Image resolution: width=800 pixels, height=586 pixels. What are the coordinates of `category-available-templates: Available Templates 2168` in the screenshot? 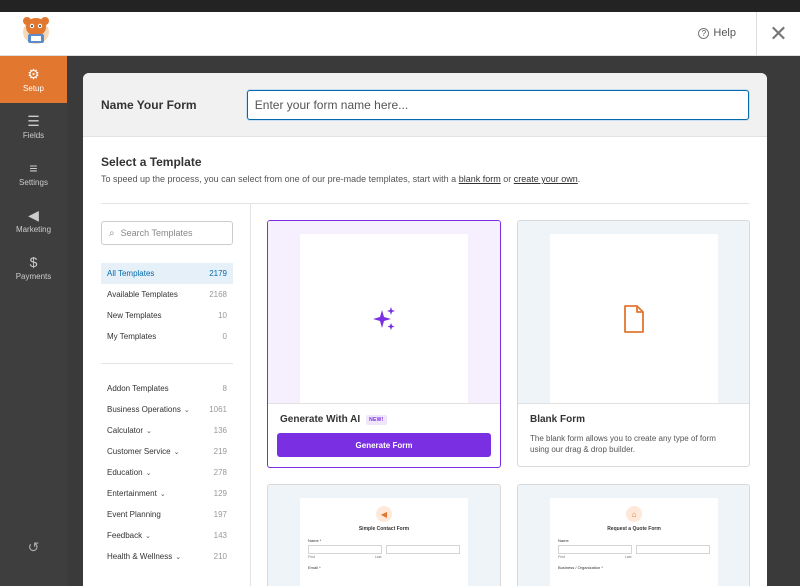 It's located at (167, 294).